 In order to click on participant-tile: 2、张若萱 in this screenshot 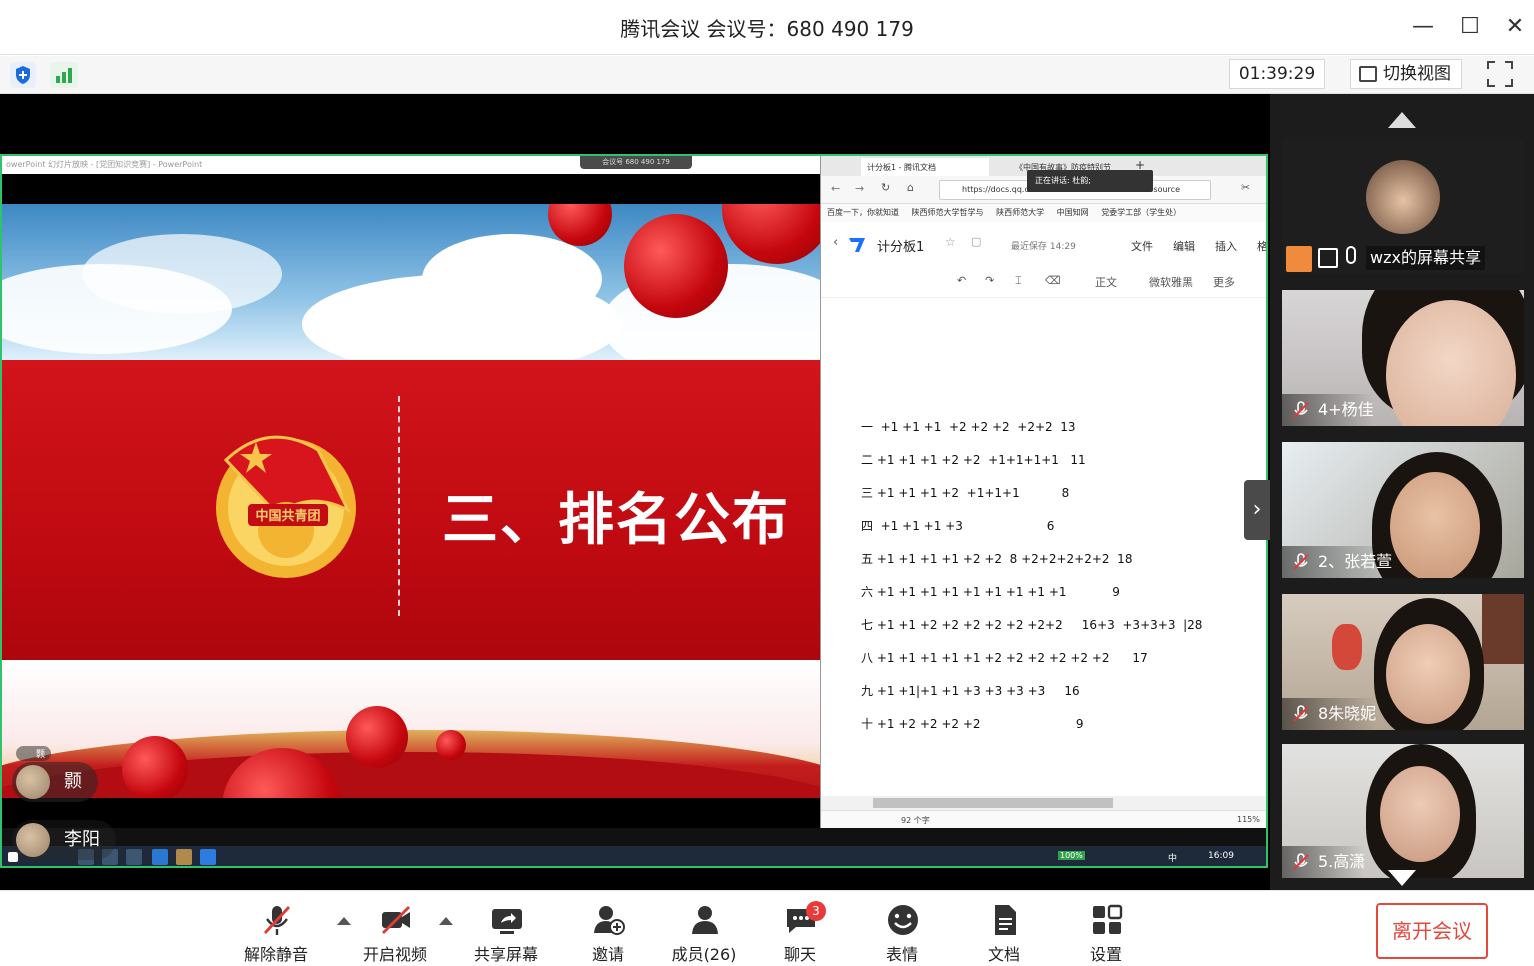, I will do `click(1403, 510)`.